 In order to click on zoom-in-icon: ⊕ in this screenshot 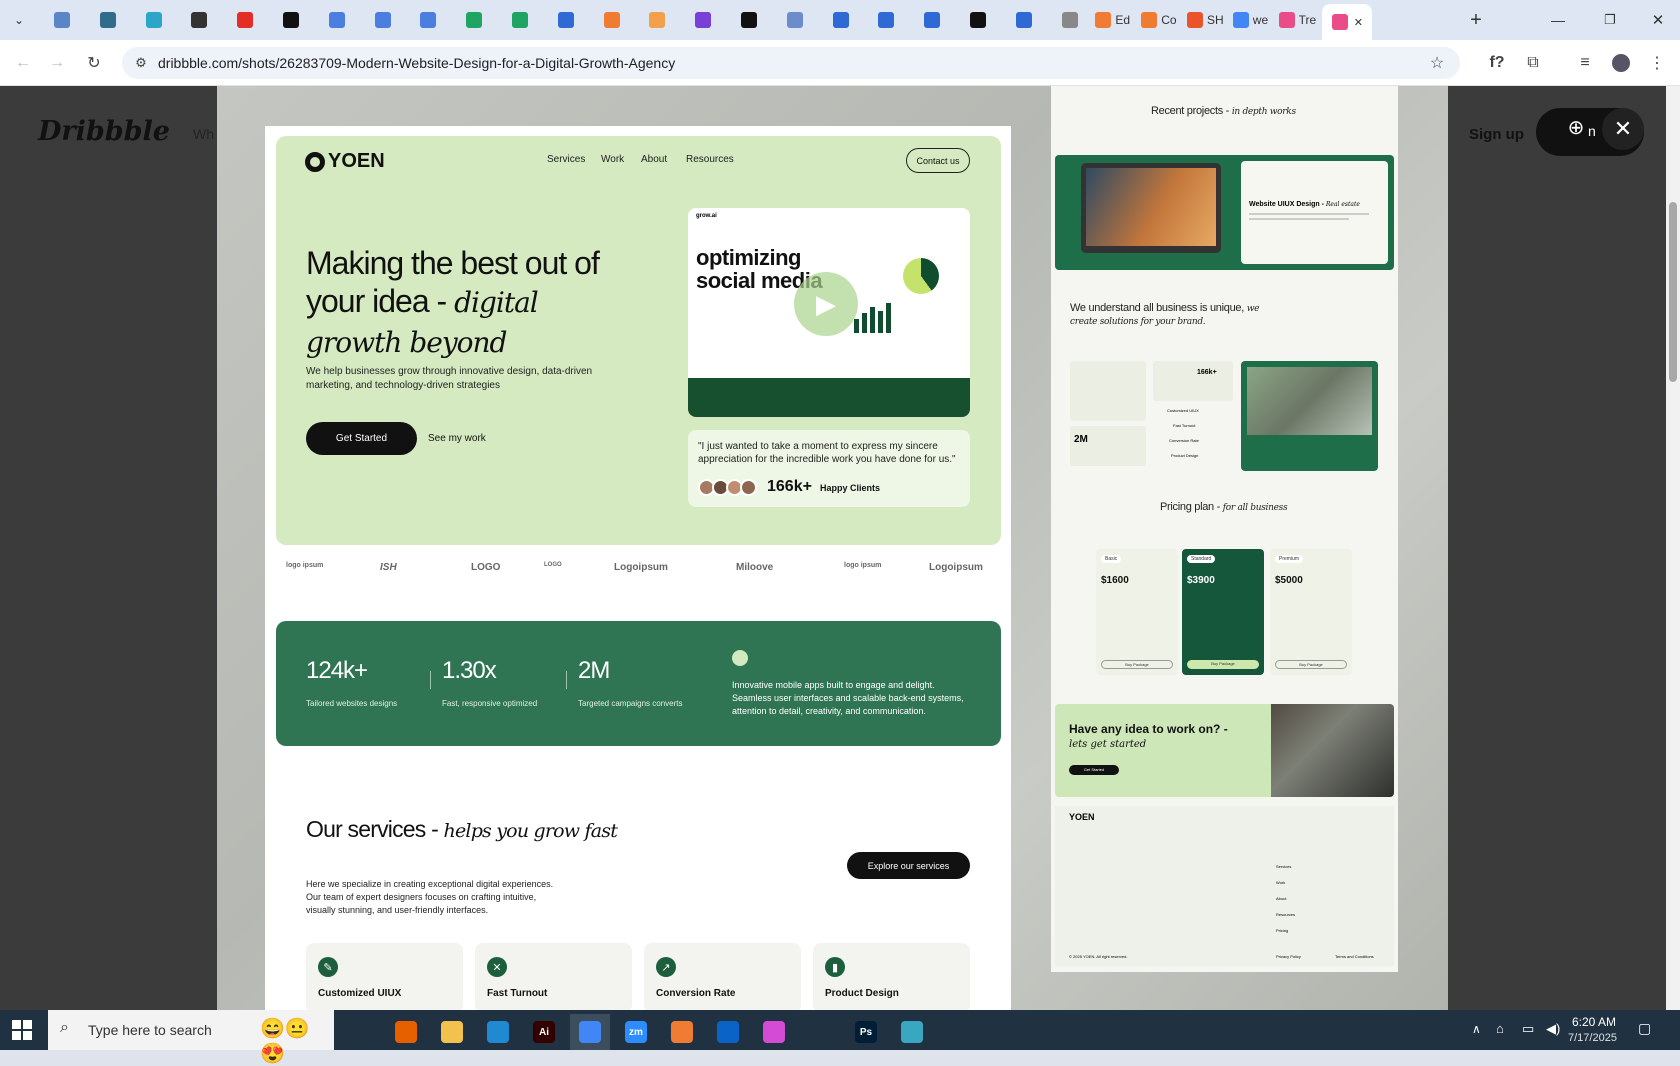, I will do `click(1576, 127)`.